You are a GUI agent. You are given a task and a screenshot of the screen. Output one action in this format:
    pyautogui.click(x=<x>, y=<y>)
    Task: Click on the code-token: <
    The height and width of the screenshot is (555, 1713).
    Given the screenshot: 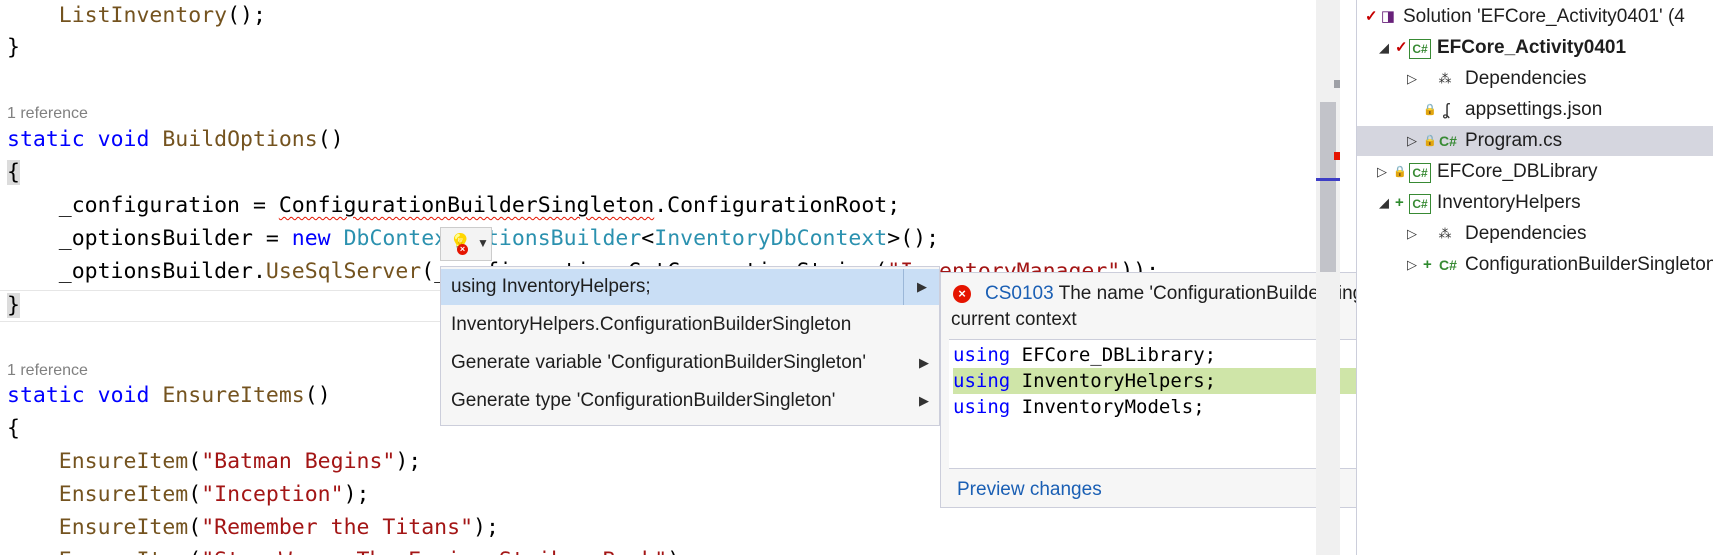 What is the action you would take?
    pyautogui.click(x=648, y=238)
    